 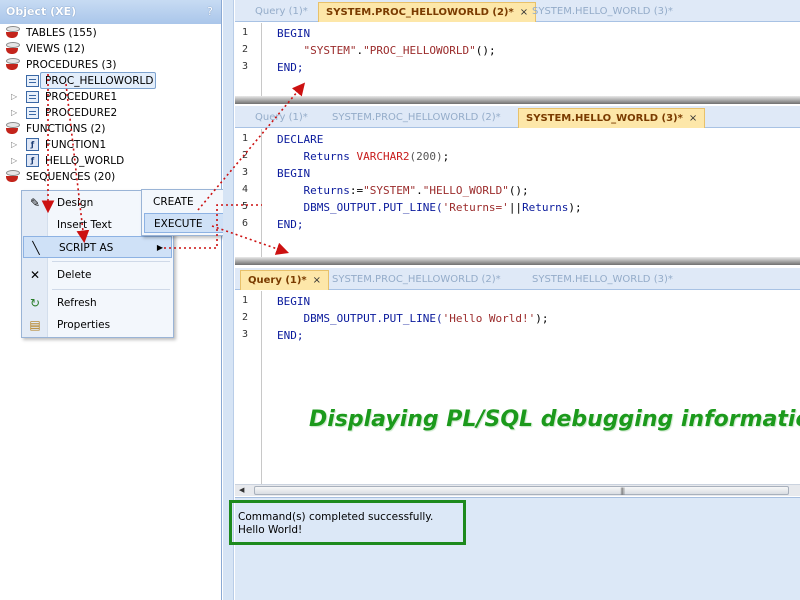 What do you see at coordinates (521, 490) in the screenshot?
I see `scrollbar-thumb: |||` at bounding box center [521, 490].